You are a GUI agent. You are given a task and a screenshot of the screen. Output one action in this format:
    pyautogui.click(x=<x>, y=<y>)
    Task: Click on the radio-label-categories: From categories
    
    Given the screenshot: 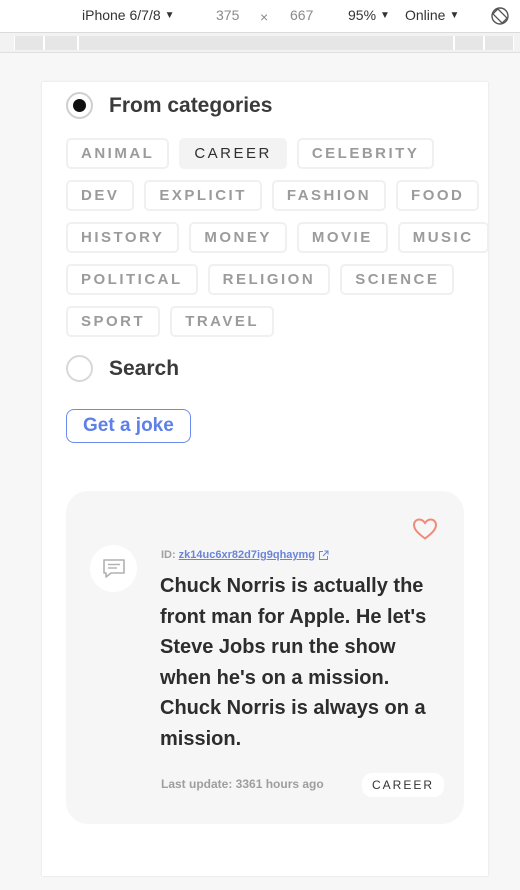 What is the action you would take?
    pyautogui.click(x=191, y=105)
    